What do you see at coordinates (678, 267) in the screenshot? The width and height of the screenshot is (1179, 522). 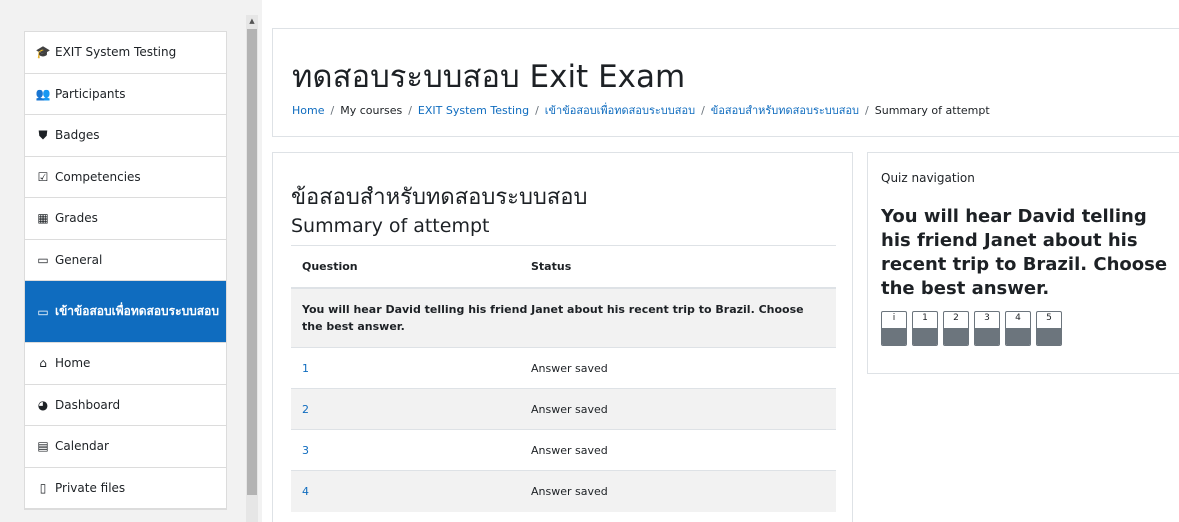 I see `column-header-status: Status` at bounding box center [678, 267].